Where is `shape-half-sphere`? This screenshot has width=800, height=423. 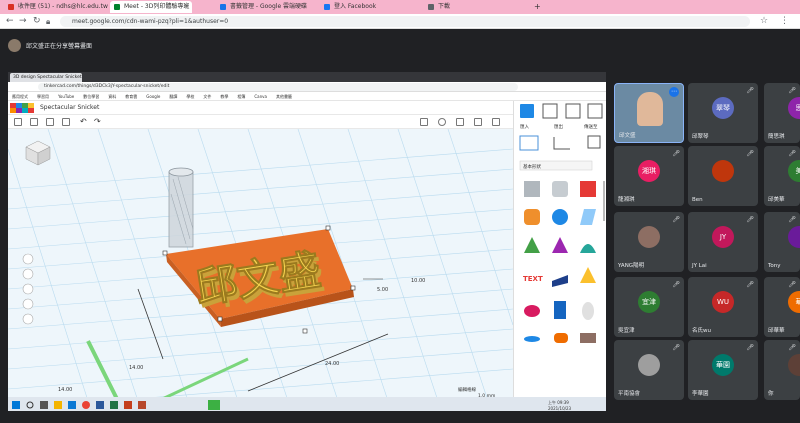
shape-half-sphere is located at coordinates (532, 311).